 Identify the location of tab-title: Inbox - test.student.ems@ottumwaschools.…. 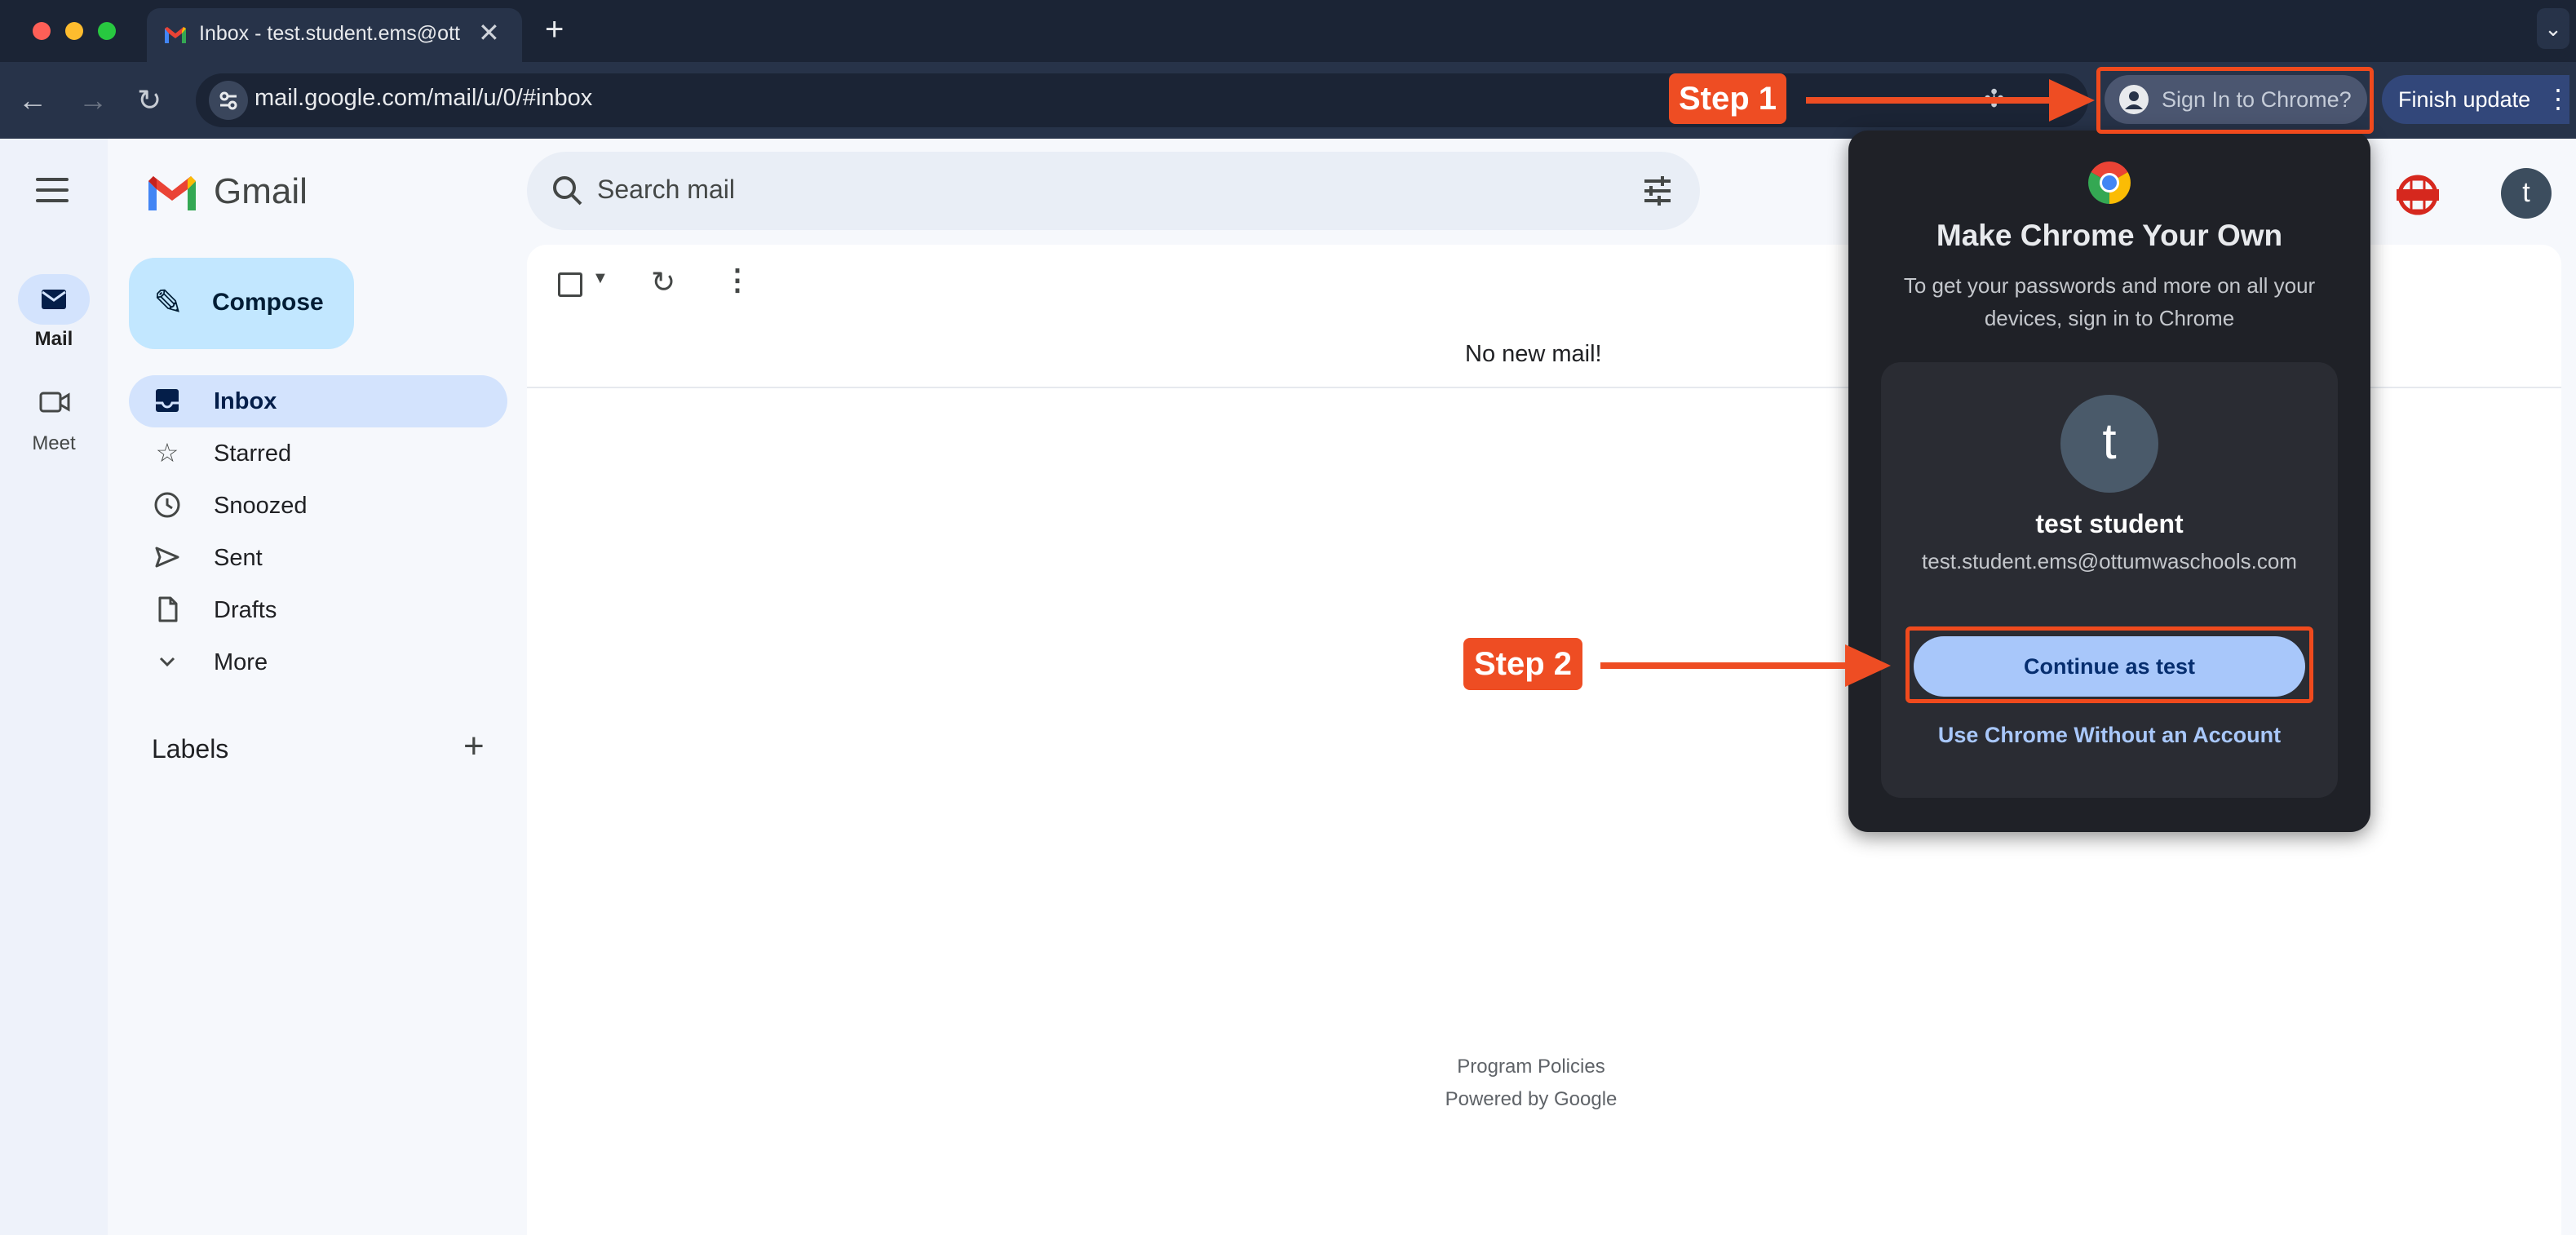
(329, 33).